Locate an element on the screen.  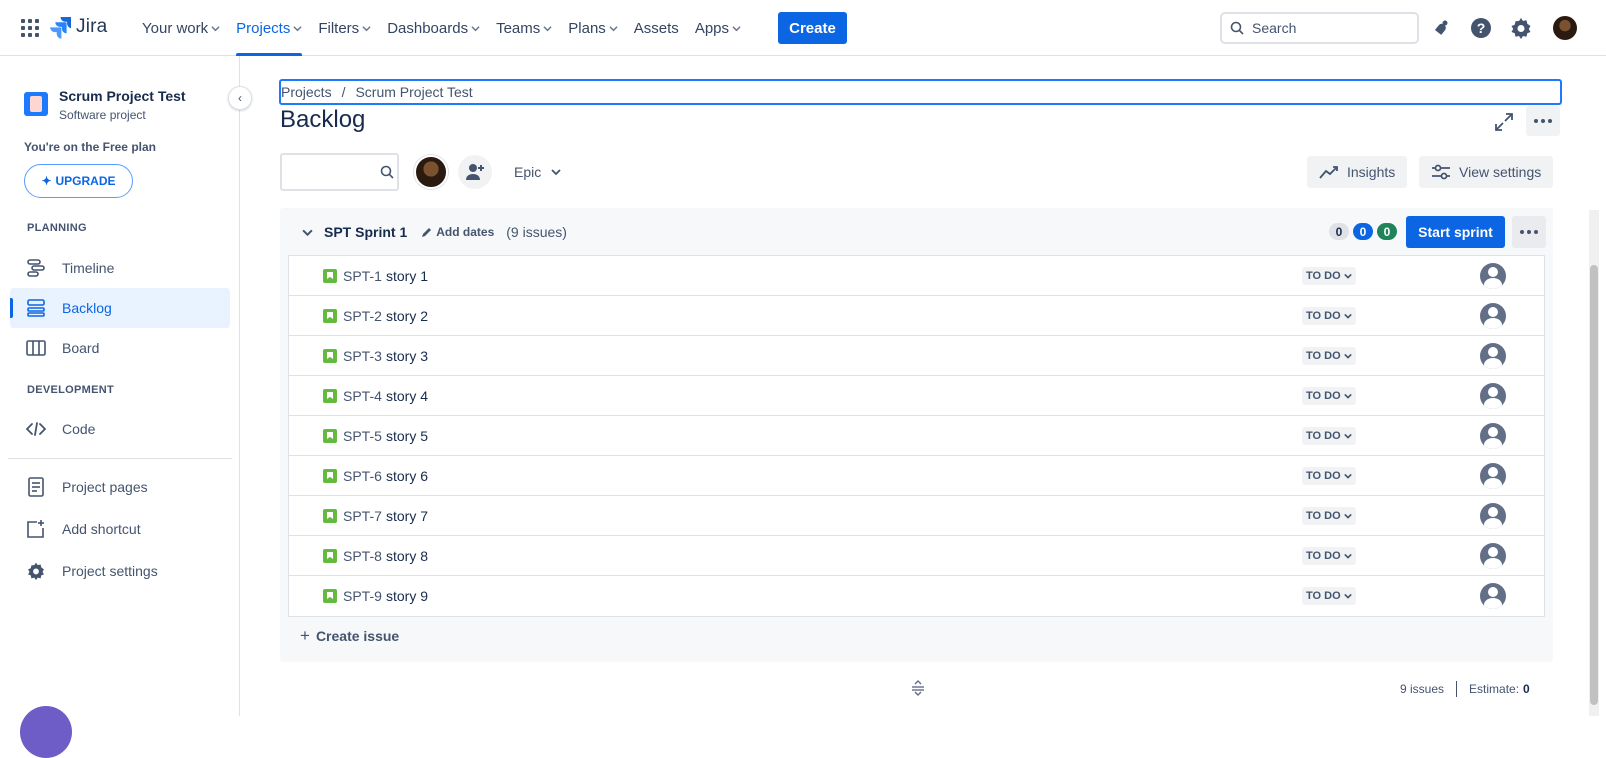
nav-item-plans: Plans is located at coordinates (593, 28).